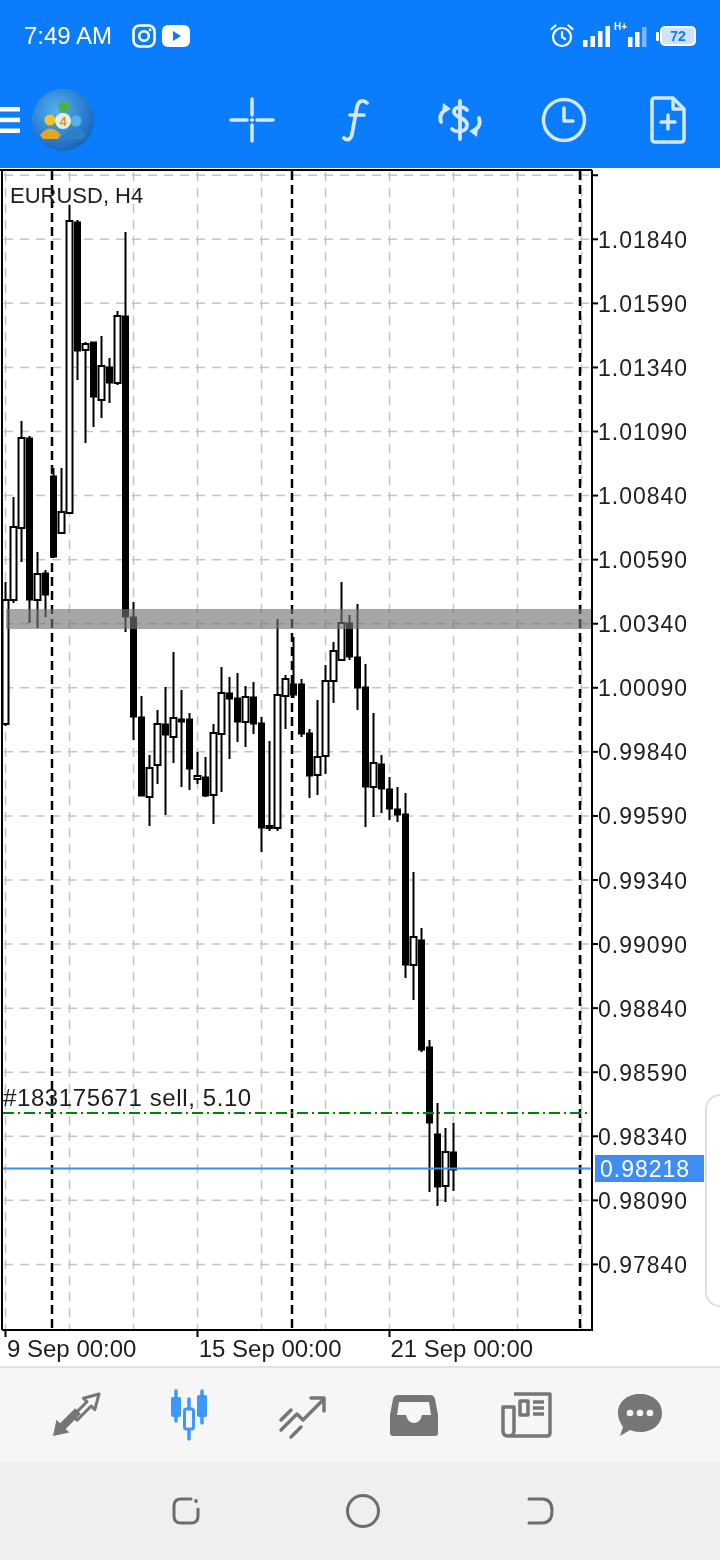  Describe the element at coordinates (68, 36) in the screenshot. I see `status-time: 7:49 AM` at that location.